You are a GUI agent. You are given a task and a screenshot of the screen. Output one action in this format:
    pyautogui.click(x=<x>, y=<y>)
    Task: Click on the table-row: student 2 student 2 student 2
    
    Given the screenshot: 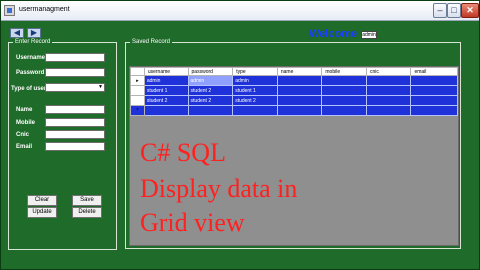 What is the action you would take?
    pyautogui.click(x=294, y=100)
    